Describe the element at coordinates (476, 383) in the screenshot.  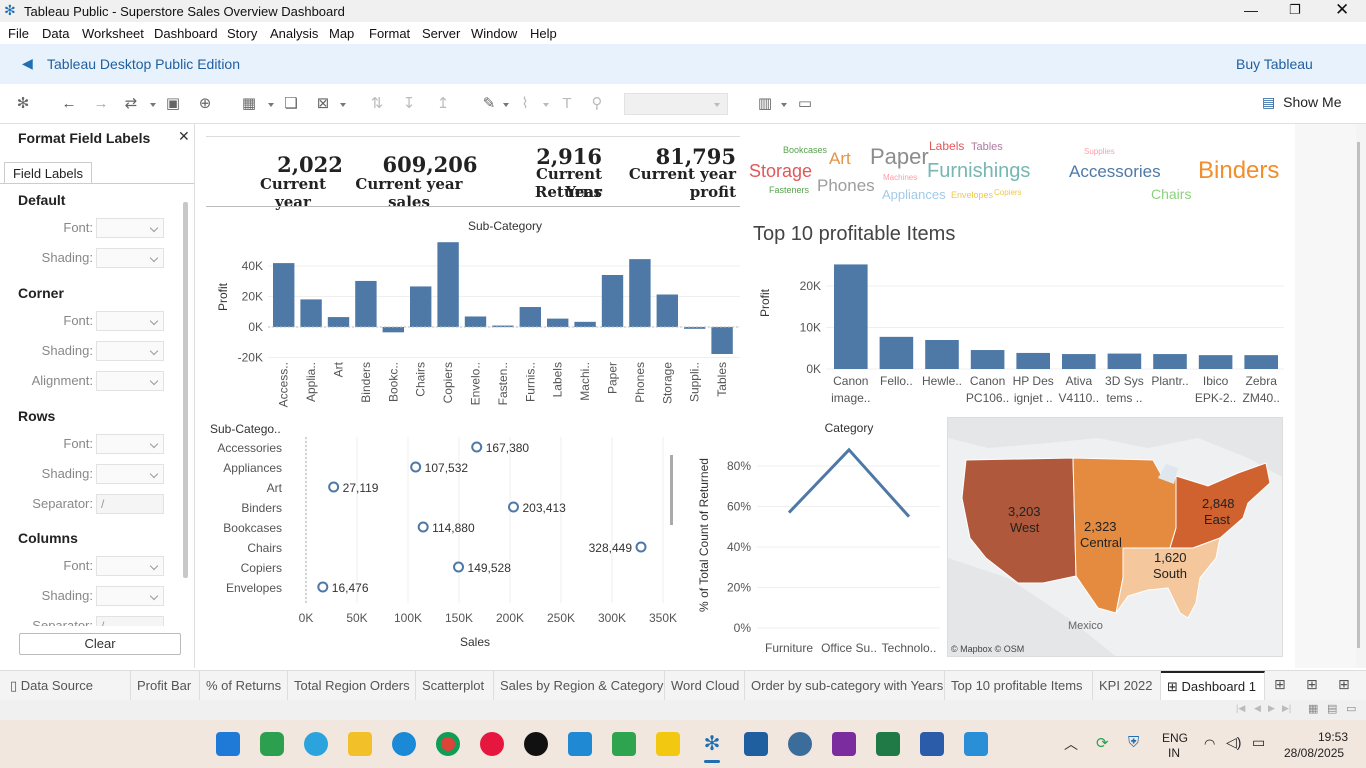
I see `subcat-xtick: Envelo..` at that location.